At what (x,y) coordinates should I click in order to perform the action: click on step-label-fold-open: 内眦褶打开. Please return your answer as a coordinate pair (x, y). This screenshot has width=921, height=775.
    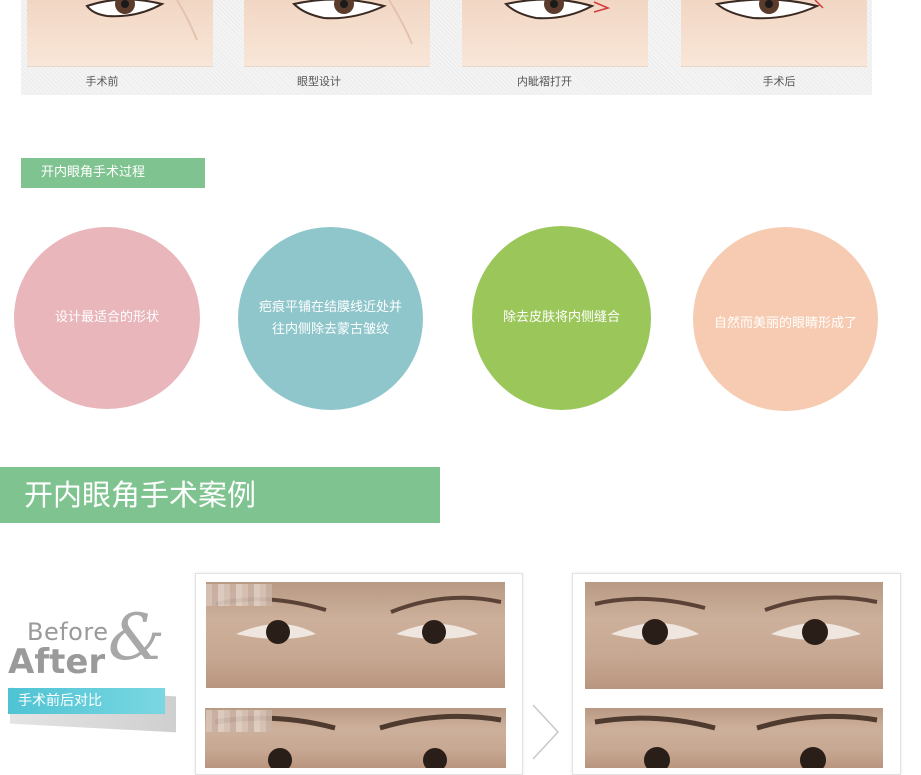
    Looking at the image, I should click on (544, 81).